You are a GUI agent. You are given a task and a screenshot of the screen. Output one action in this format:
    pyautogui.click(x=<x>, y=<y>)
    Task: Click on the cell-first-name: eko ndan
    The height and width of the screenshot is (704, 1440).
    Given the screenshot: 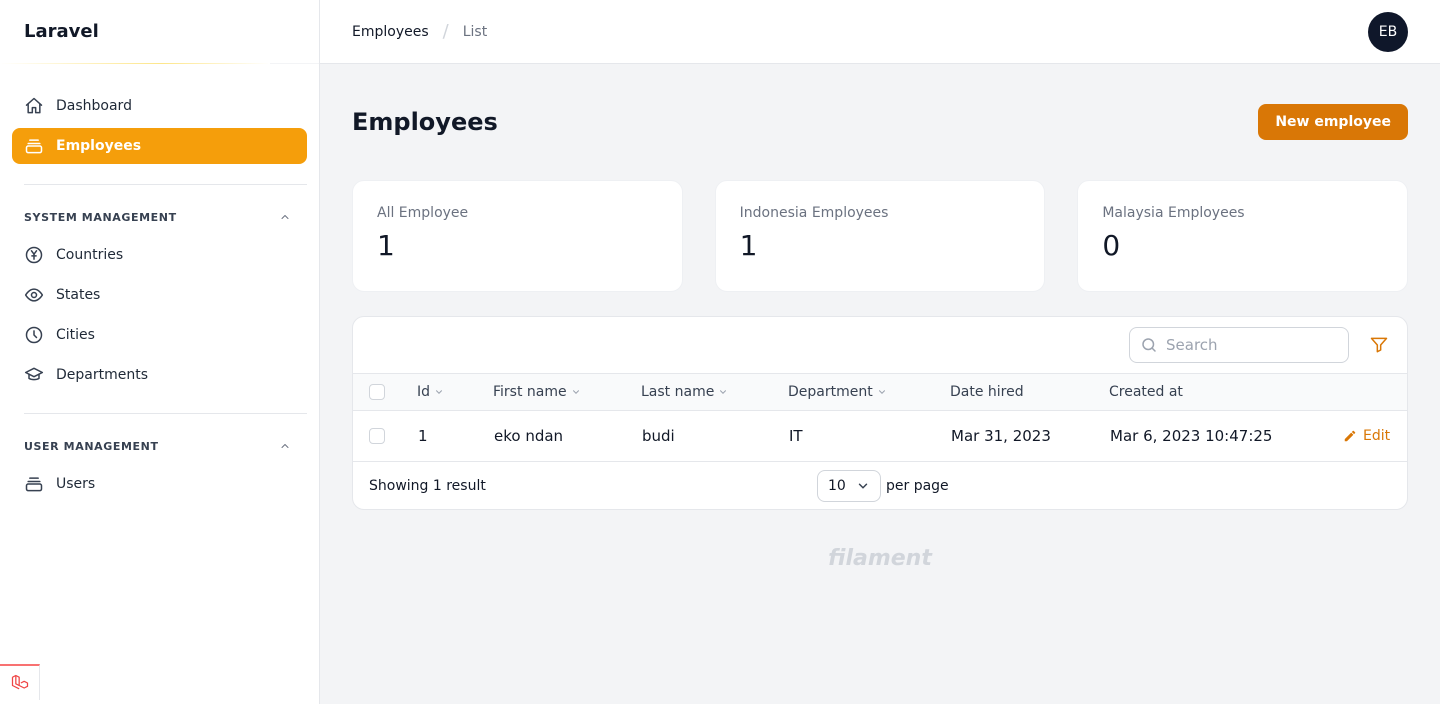 What is the action you would take?
    pyautogui.click(x=529, y=436)
    